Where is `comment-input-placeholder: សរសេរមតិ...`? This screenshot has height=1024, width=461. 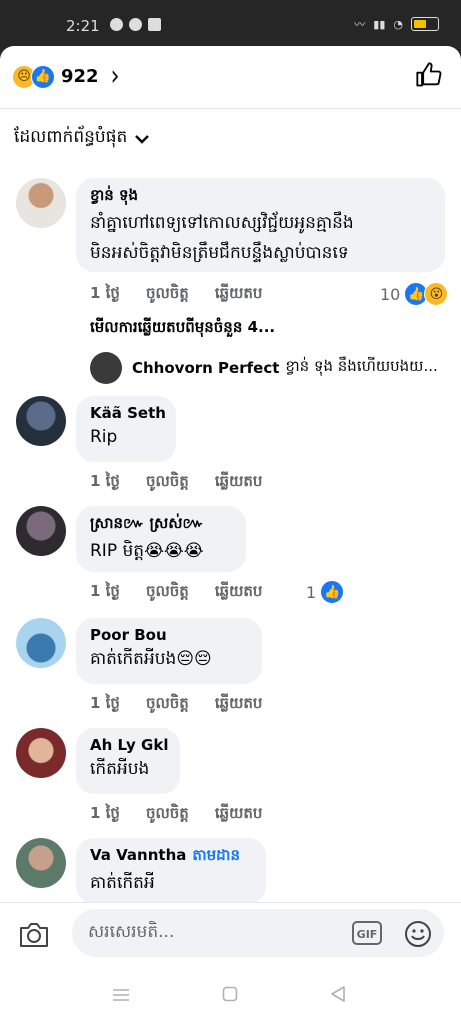
comment-input-placeholder: សរសេរមតិ... is located at coordinates (131, 932).